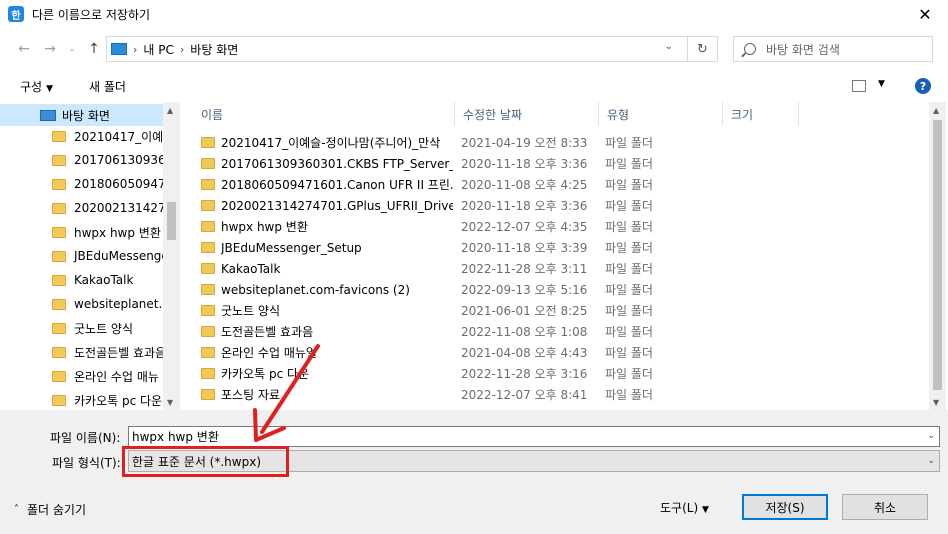 Image resolution: width=948 pixels, height=534 pixels. I want to click on title-bar: 한 다른 이름으로 저장하기 ✕, so click(474, 14).